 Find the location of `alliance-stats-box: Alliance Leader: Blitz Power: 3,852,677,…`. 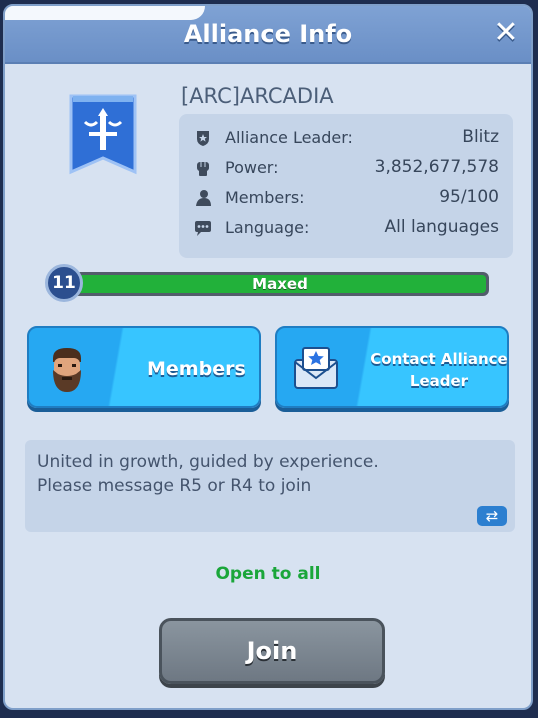

alliance-stats-box: Alliance Leader: Blitz Power: 3,852,677,… is located at coordinates (346, 186).